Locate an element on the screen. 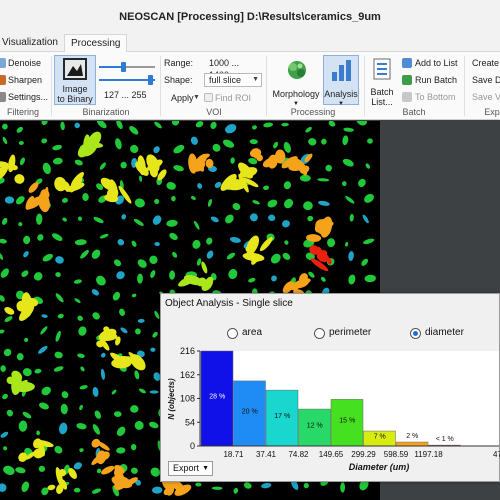 This screenshot has width=500, height=500. export-group-label: Exp is located at coordinates (492, 112).